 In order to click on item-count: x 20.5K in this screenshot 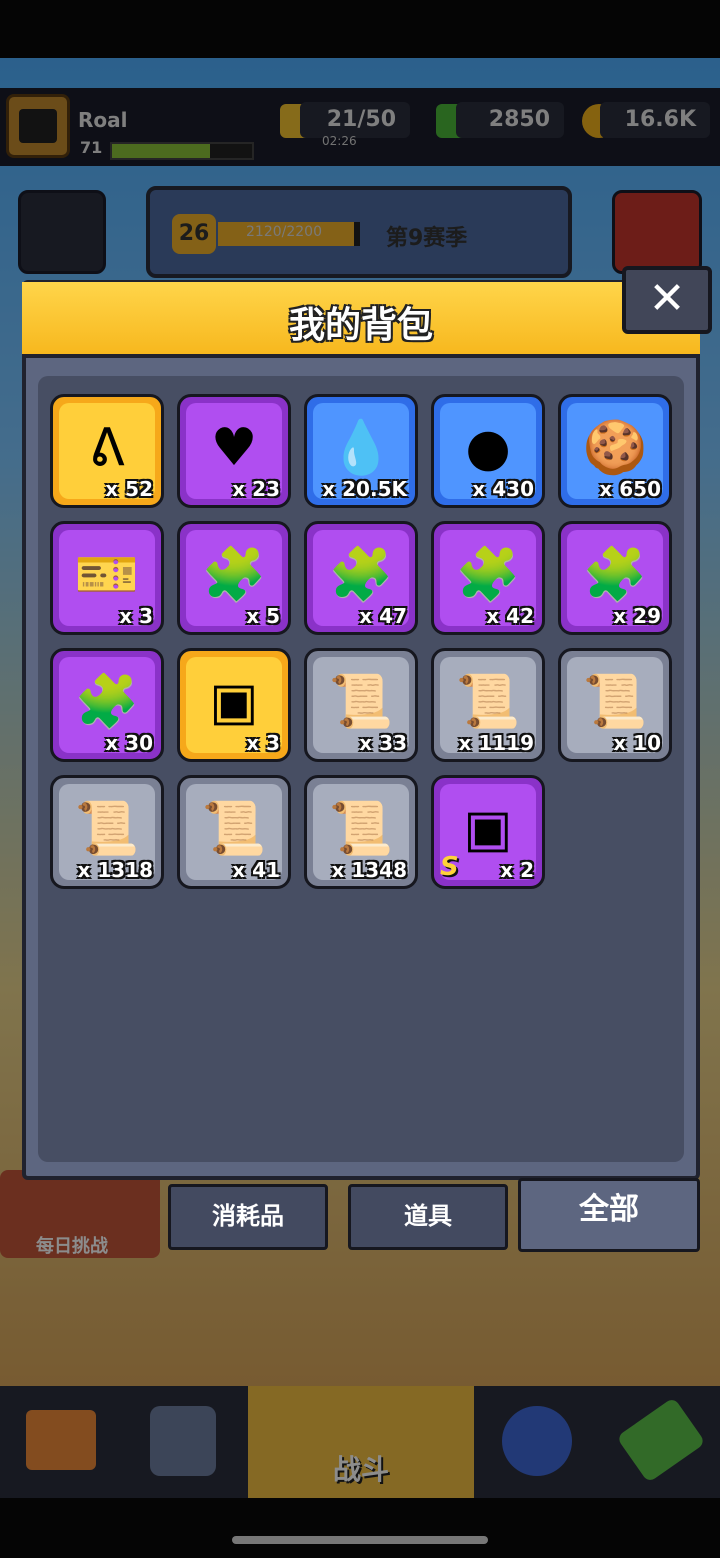, I will do `click(364, 489)`.